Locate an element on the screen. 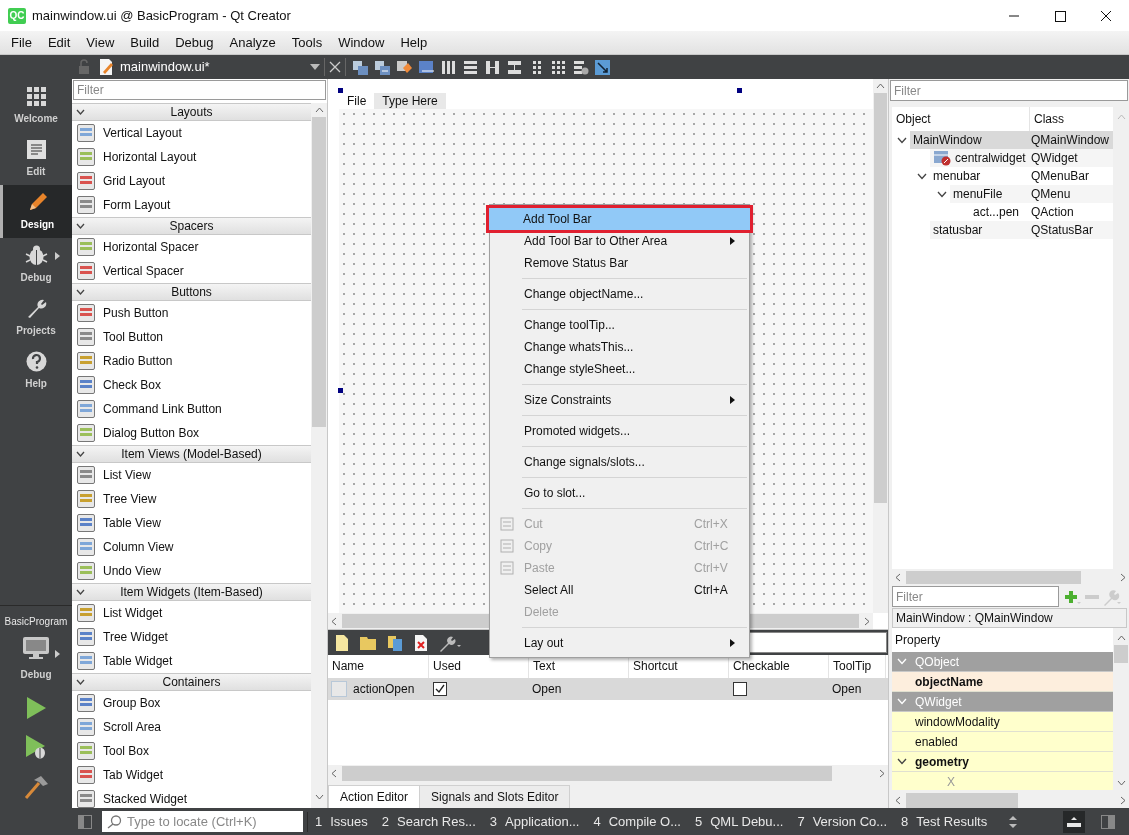  window-title: mainwindow.ui @ BasicProgram - Qt Creator is located at coordinates (161, 15).